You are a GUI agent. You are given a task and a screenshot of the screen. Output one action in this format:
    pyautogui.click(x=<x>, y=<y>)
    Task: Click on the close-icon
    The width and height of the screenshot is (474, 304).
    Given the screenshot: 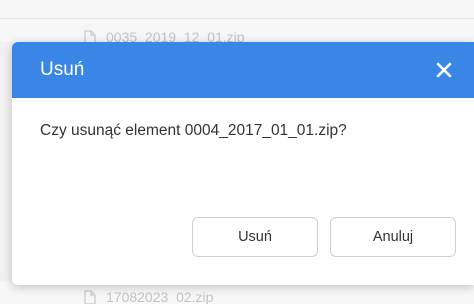 What is the action you would take?
    pyautogui.click(x=444, y=70)
    